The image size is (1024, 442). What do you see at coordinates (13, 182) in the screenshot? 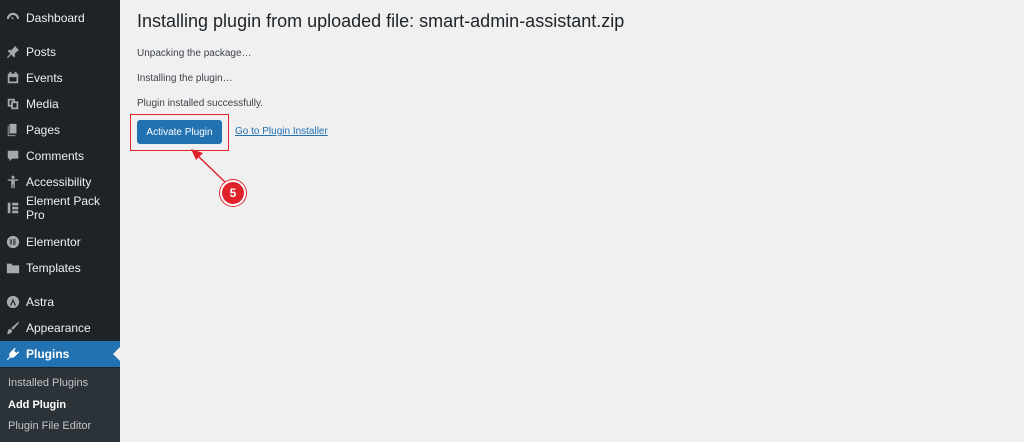
I see `accessibility-icon` at bounding box center [13, 182].